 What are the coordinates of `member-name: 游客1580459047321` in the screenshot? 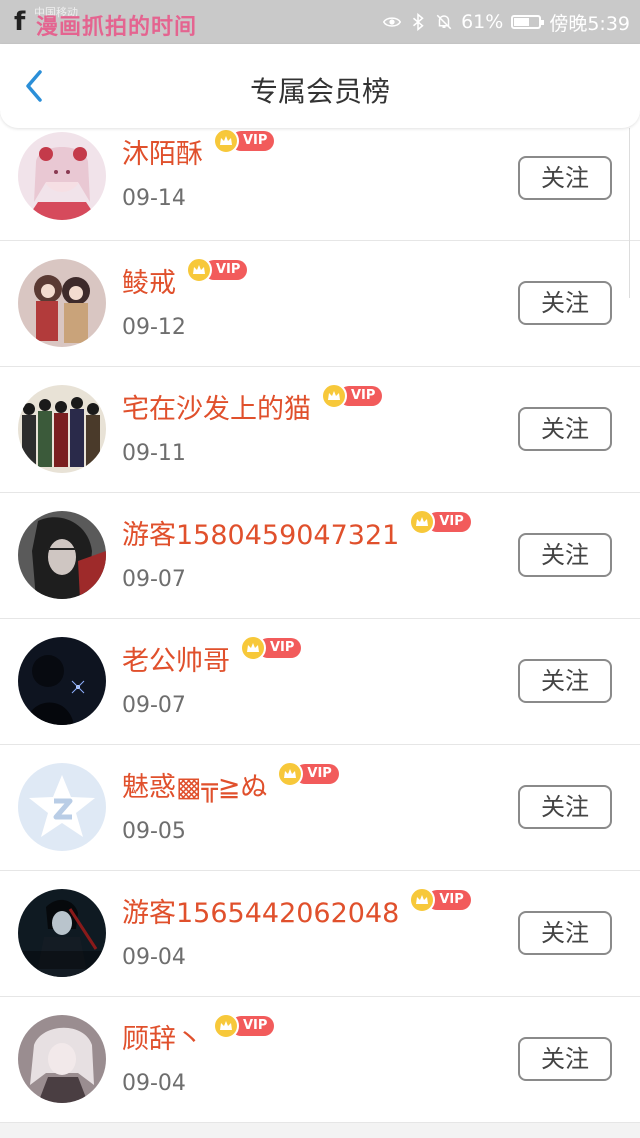 It's located at (260, 532).